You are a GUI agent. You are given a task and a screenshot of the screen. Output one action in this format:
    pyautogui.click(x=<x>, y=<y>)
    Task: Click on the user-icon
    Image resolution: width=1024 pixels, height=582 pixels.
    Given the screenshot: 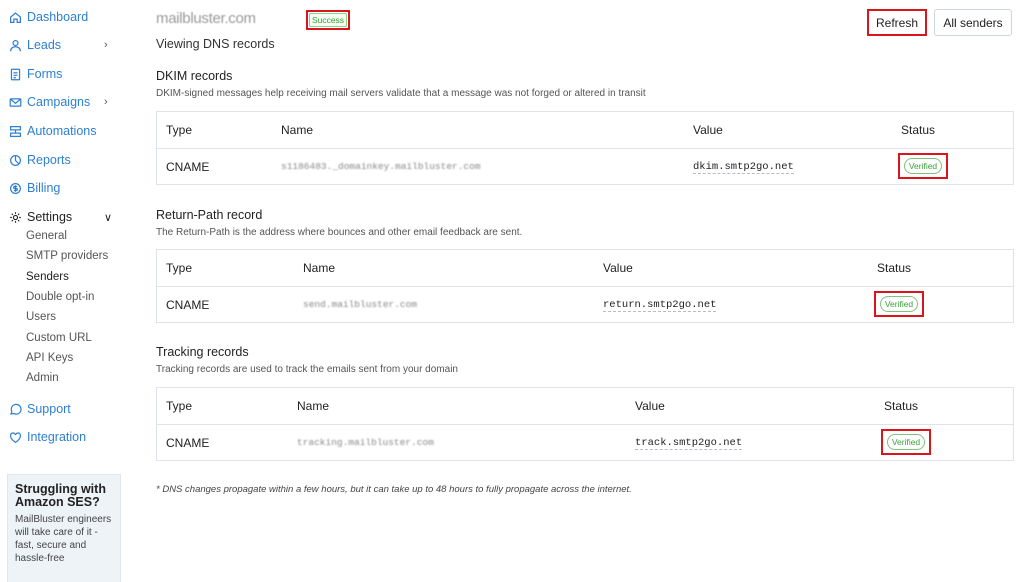 What is the action you would take?
    pyautogui.click(x=15, y=45)
    